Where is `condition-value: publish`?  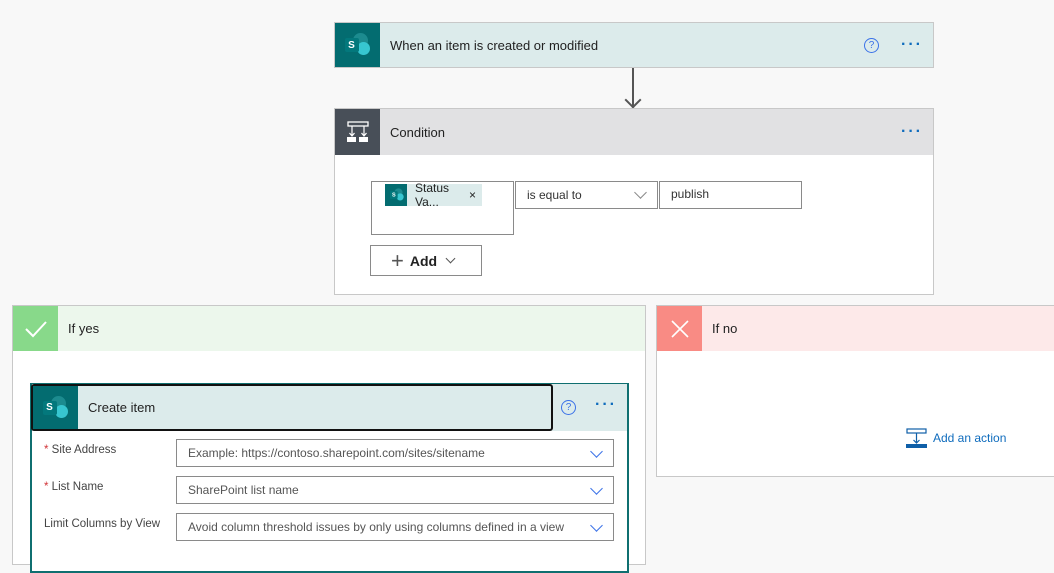 condition-value: publish is located at coordinates (690, 194).